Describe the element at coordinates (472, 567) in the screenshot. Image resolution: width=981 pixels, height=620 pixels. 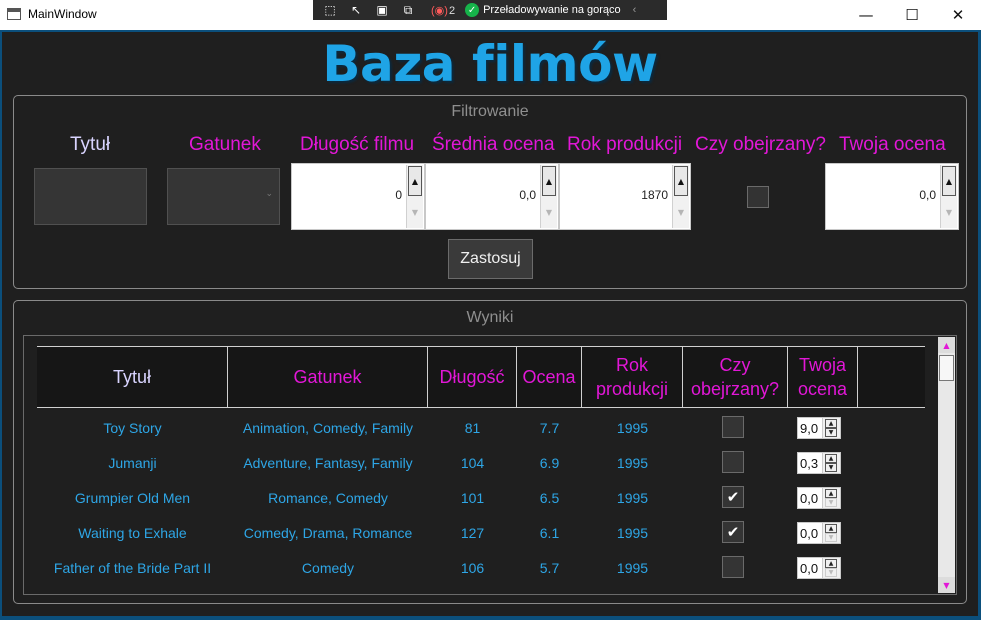
I see `cell-length: 106` at that location.